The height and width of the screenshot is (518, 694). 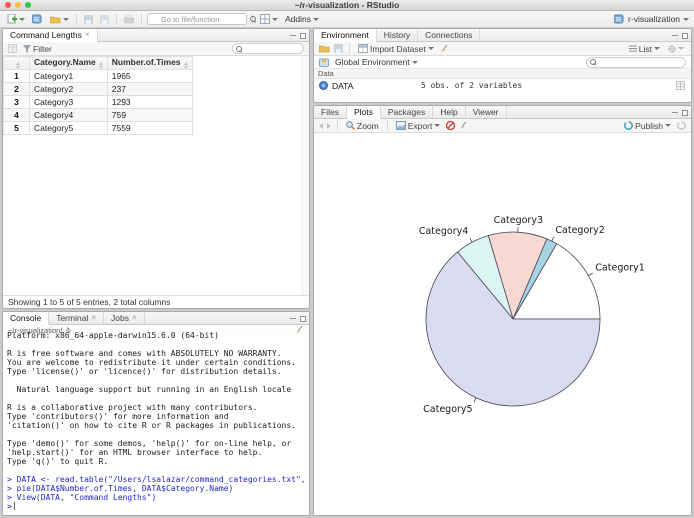 What do you see at coordinates (347, 5) in the screenshot?
I see `window-title: ~/r-visualization - RStudio` at bounding box center [347, 5].